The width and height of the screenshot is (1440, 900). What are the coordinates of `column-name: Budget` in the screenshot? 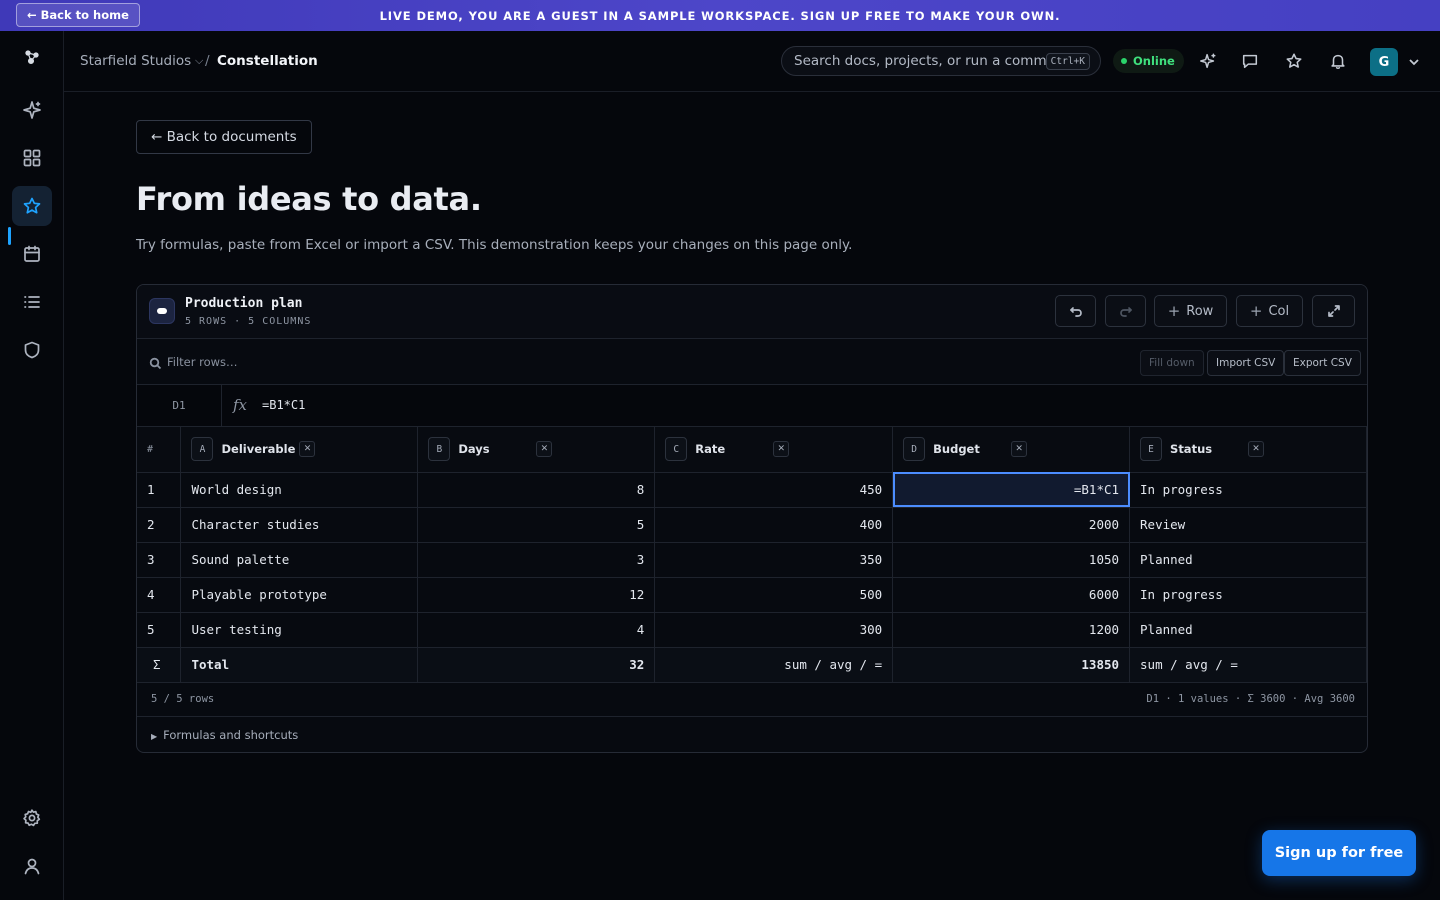 It's located at (972, 449).